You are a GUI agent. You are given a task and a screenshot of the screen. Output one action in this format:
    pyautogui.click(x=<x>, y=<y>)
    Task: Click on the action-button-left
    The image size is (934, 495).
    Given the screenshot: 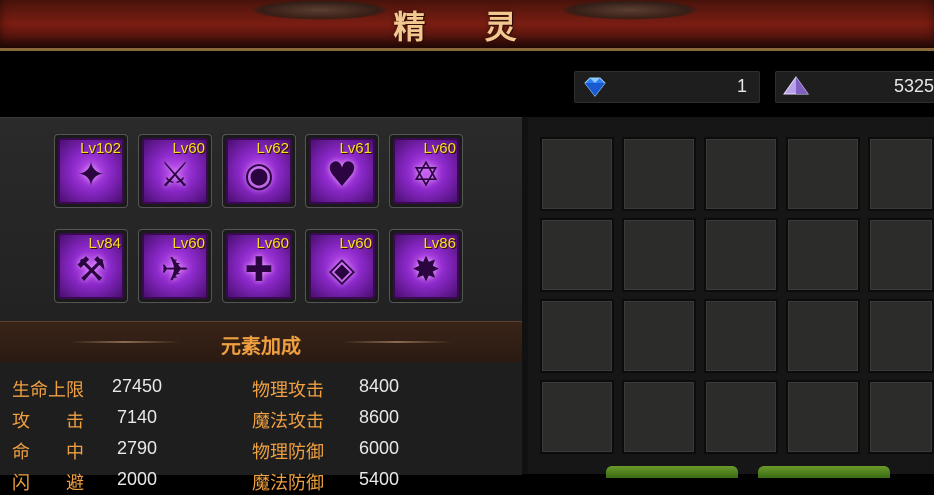 What is the action you would take?
    pyautogui.click(x=672, y=472)
    